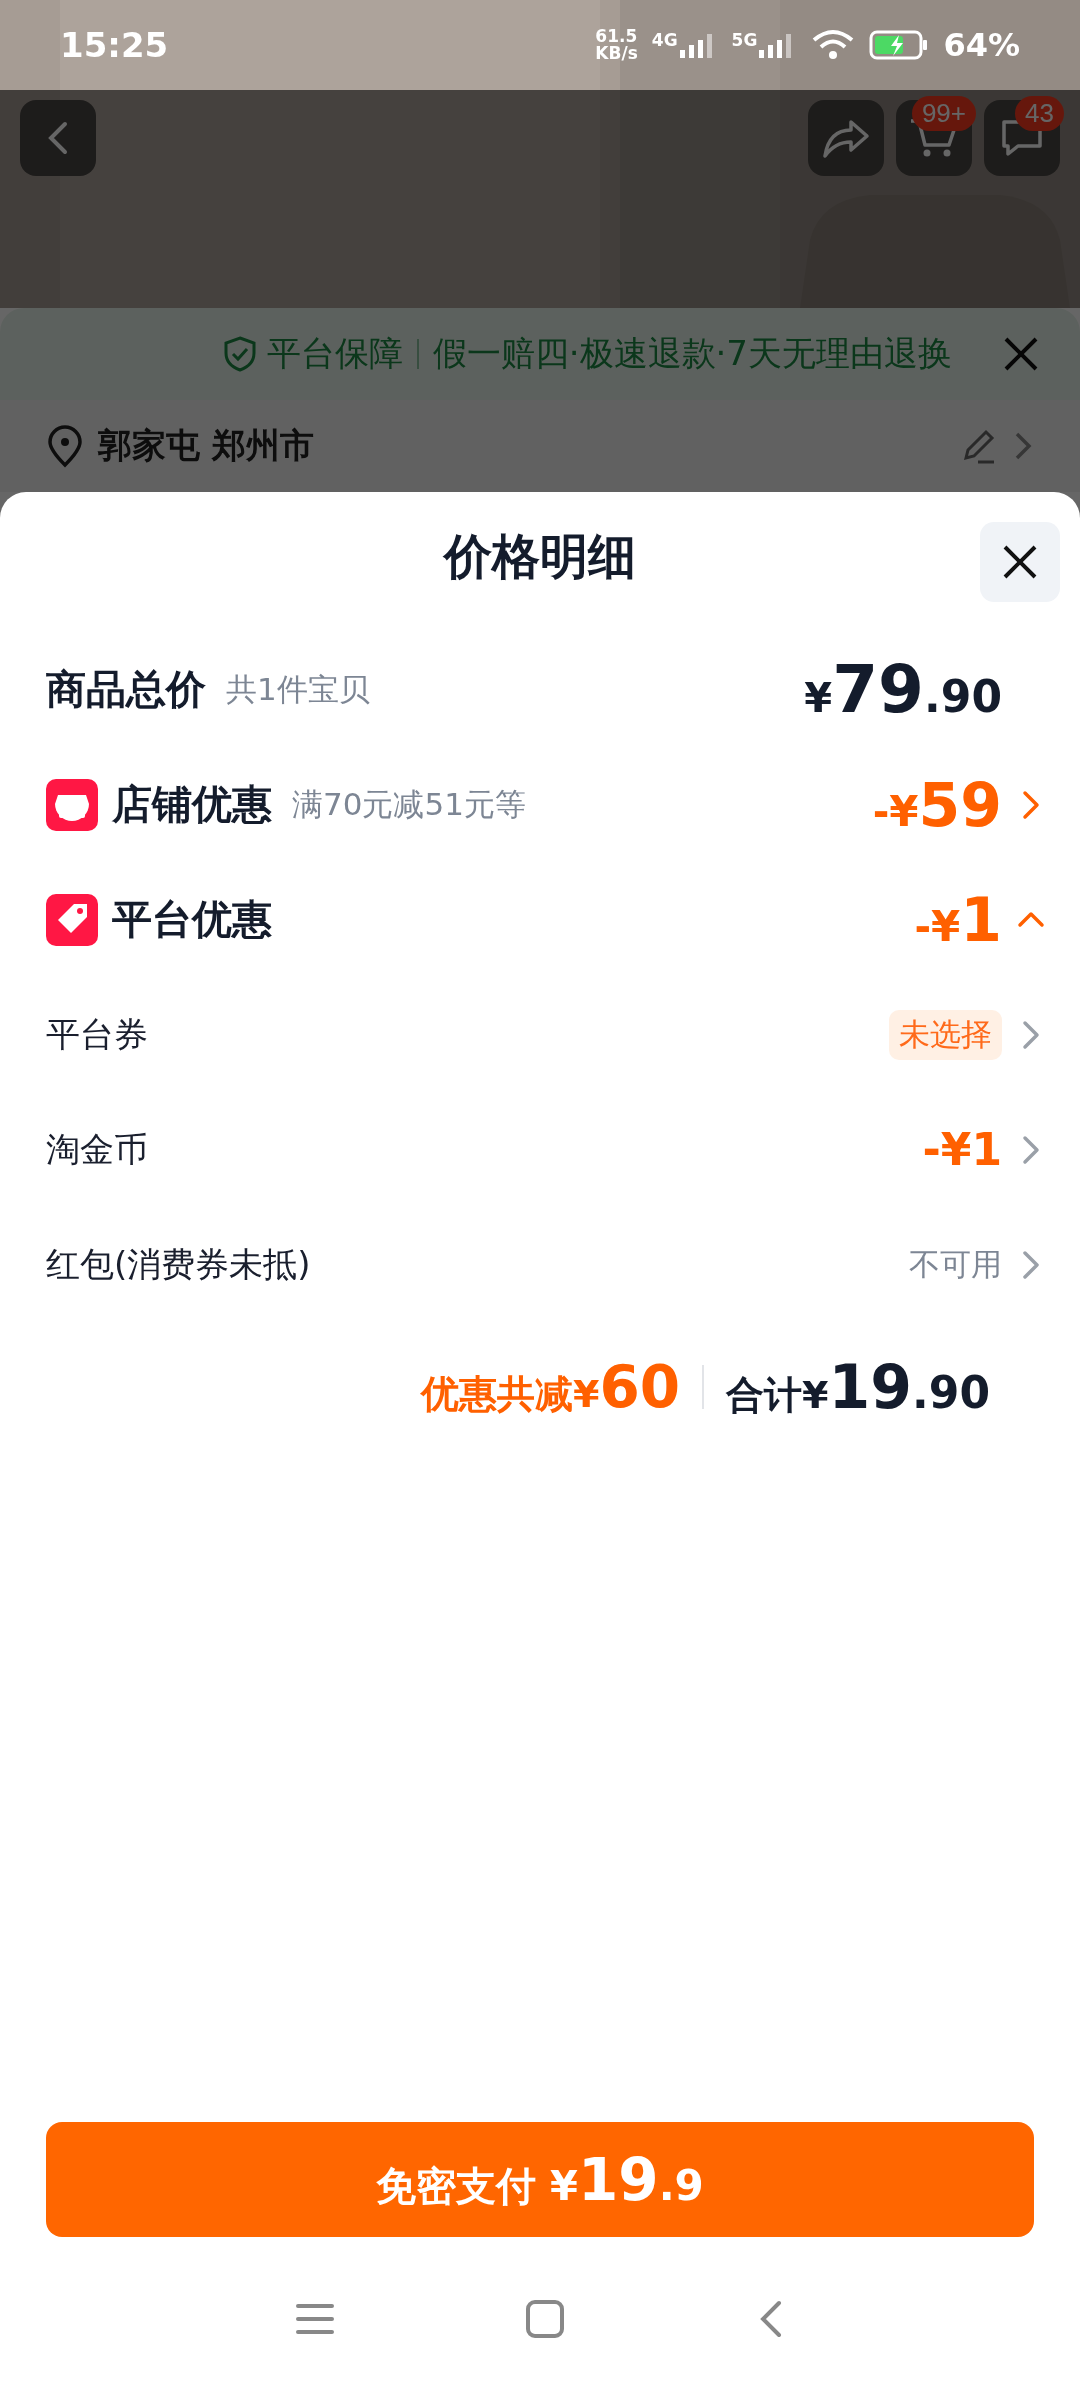 This screenshot has height=2400, width=1080. Describe the element at coordinates (1039, 113) in the screenshot. I see `message-badge: 43` at that location.